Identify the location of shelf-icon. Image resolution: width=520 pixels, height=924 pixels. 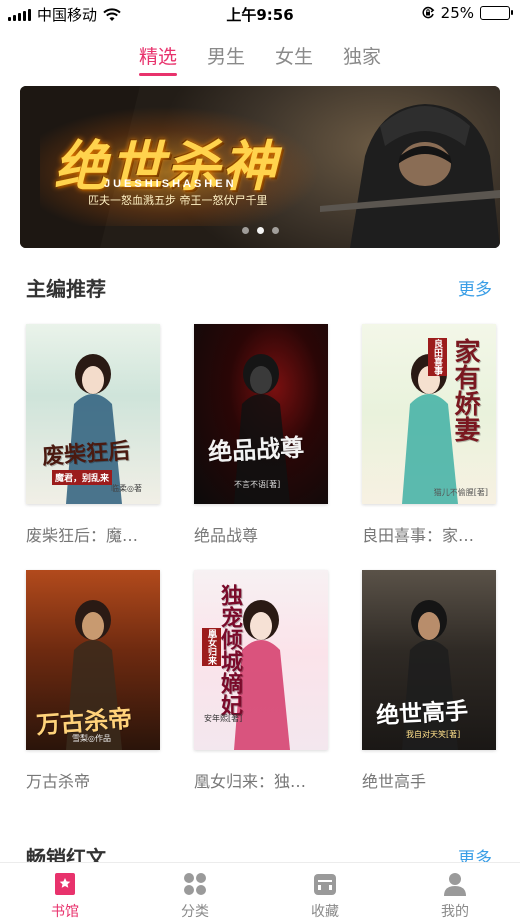
(325, 884).